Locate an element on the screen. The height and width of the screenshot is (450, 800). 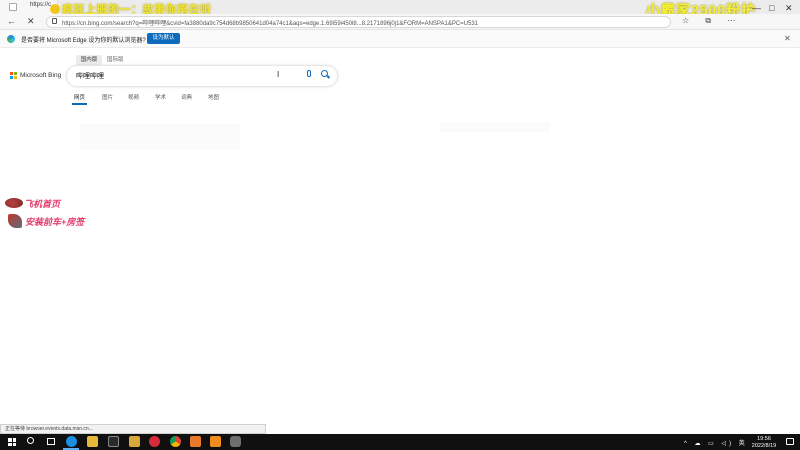
minimize-icon: — is located at coordinates (756, 8).